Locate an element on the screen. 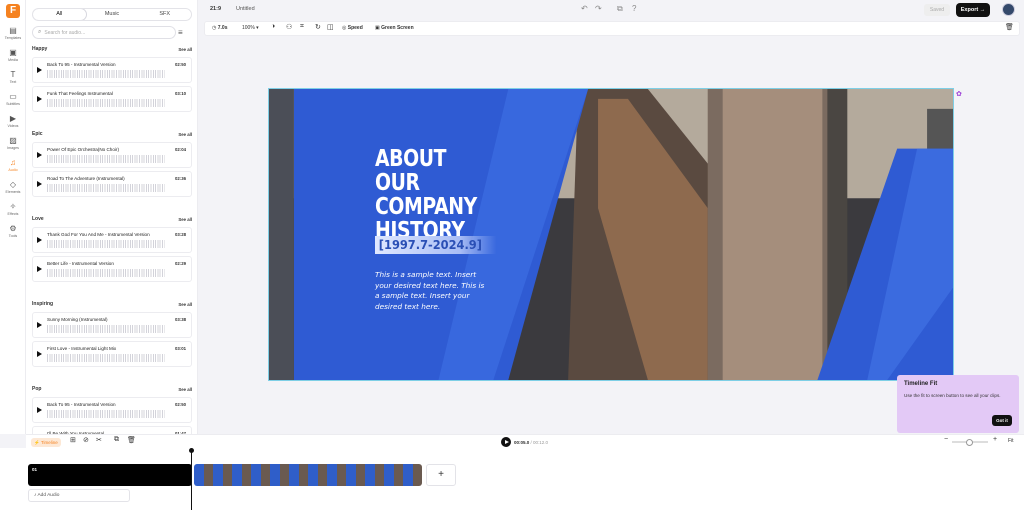 The image size is (1024, 510). green-screen-icon: ▣ is located at coordinates (377, 28).